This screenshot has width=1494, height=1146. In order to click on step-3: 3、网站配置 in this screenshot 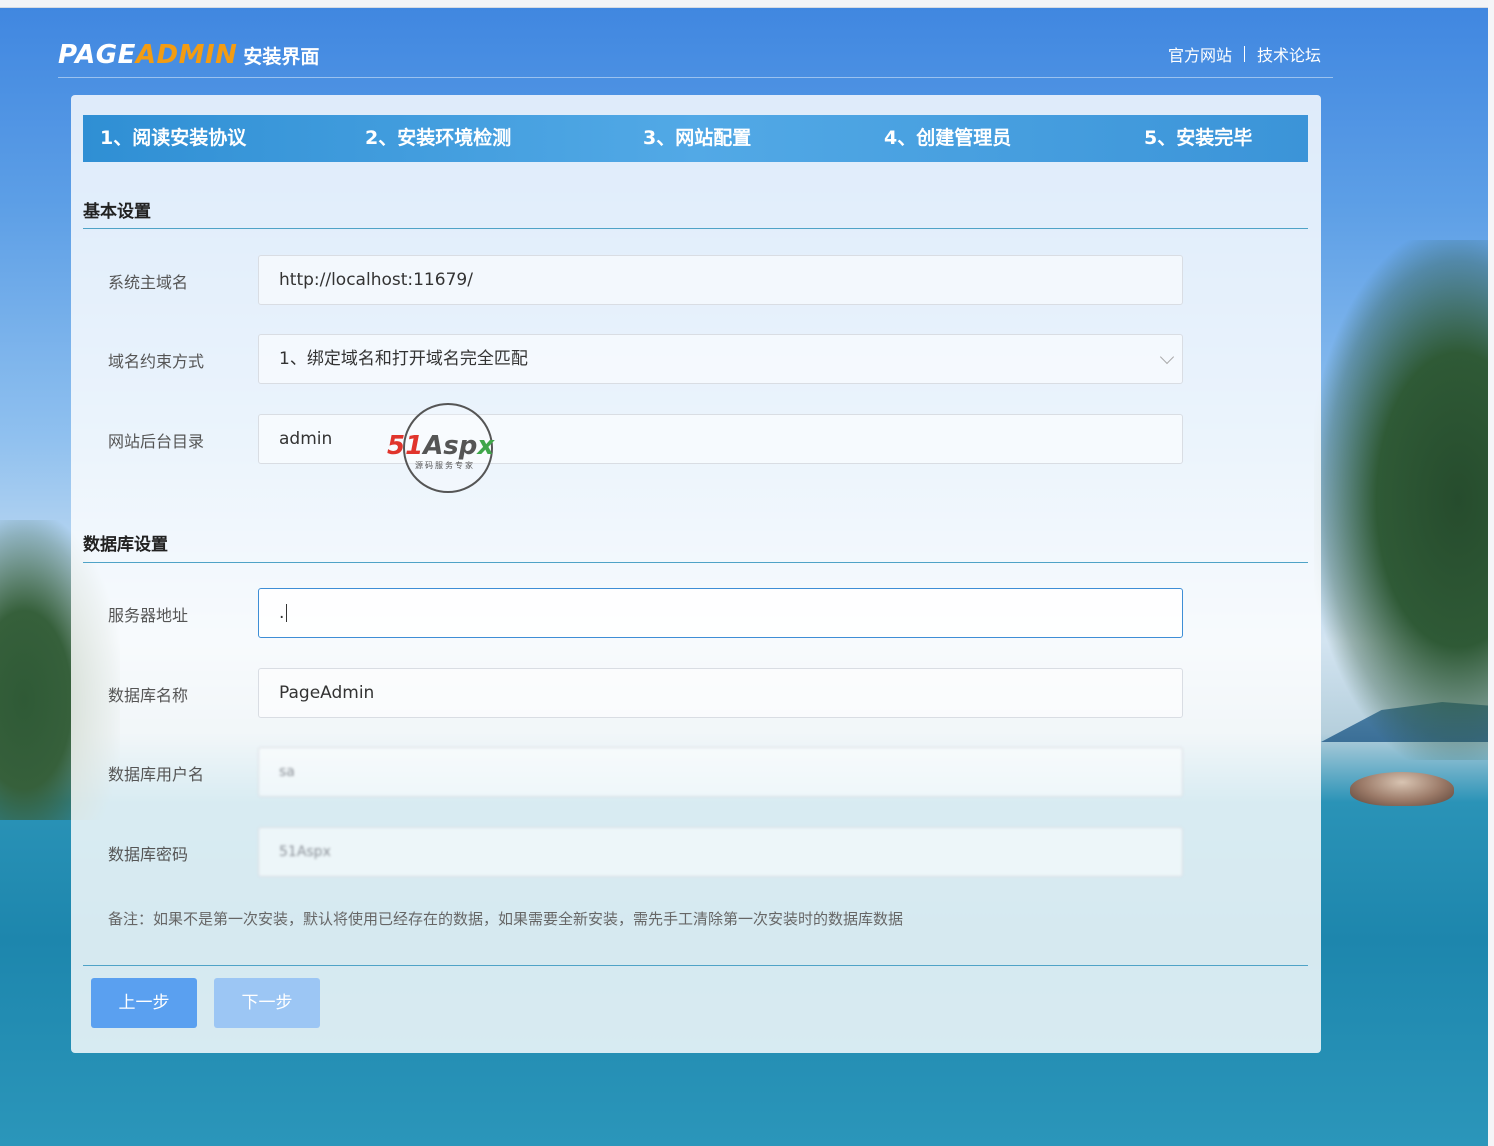, I will do `click(697, 138)`.